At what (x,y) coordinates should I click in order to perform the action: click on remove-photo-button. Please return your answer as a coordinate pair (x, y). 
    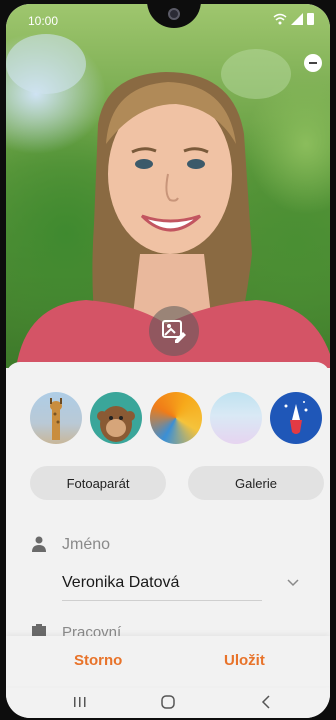
    Looking at the image, I should click on (313, 63).